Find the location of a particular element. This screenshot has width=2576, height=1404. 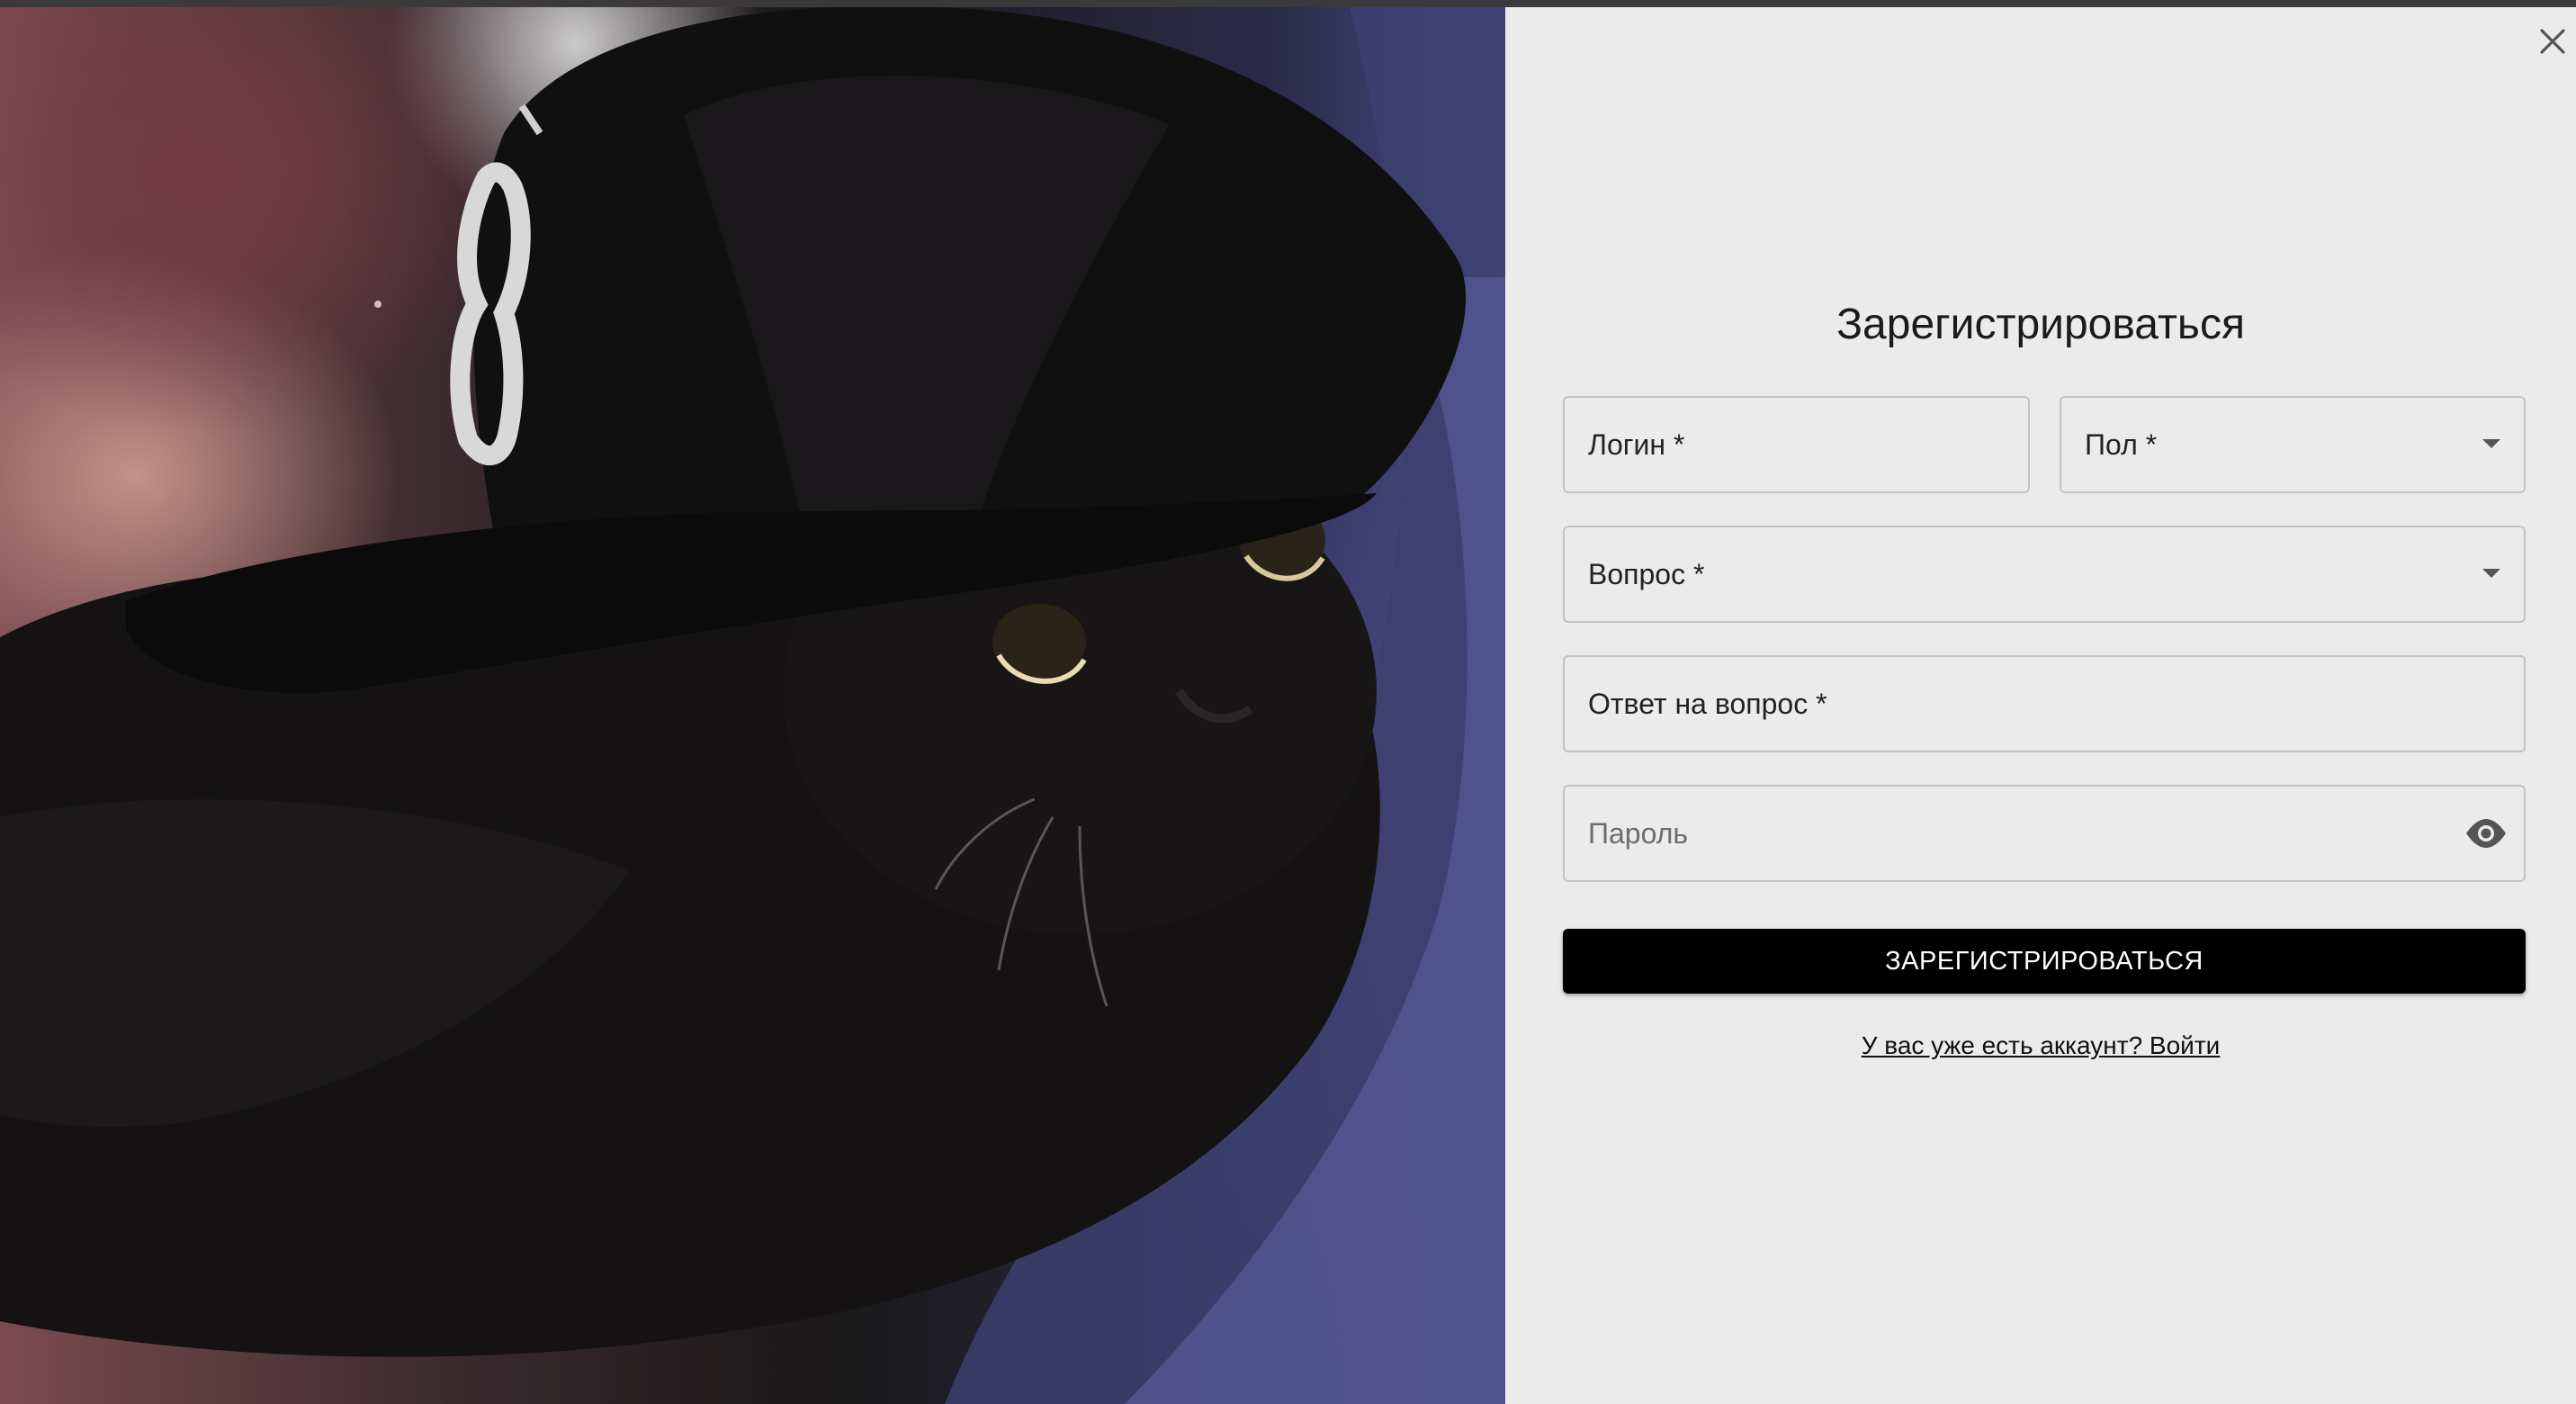

question-select-label: Вопрос * is located at coordinates (1647, 574).